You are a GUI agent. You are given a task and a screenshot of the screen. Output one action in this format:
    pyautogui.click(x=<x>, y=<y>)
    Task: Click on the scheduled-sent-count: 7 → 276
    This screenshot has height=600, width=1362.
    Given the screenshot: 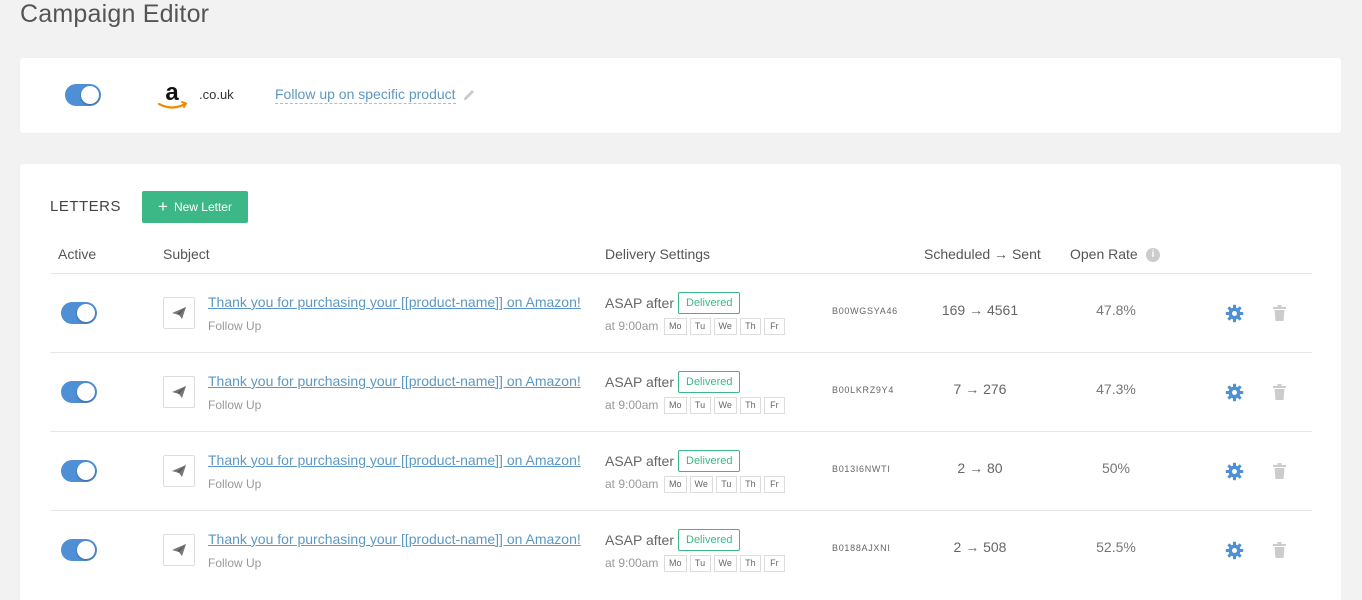 What is the action you would take?
    pyautogui.click(x=980, y=389)
    